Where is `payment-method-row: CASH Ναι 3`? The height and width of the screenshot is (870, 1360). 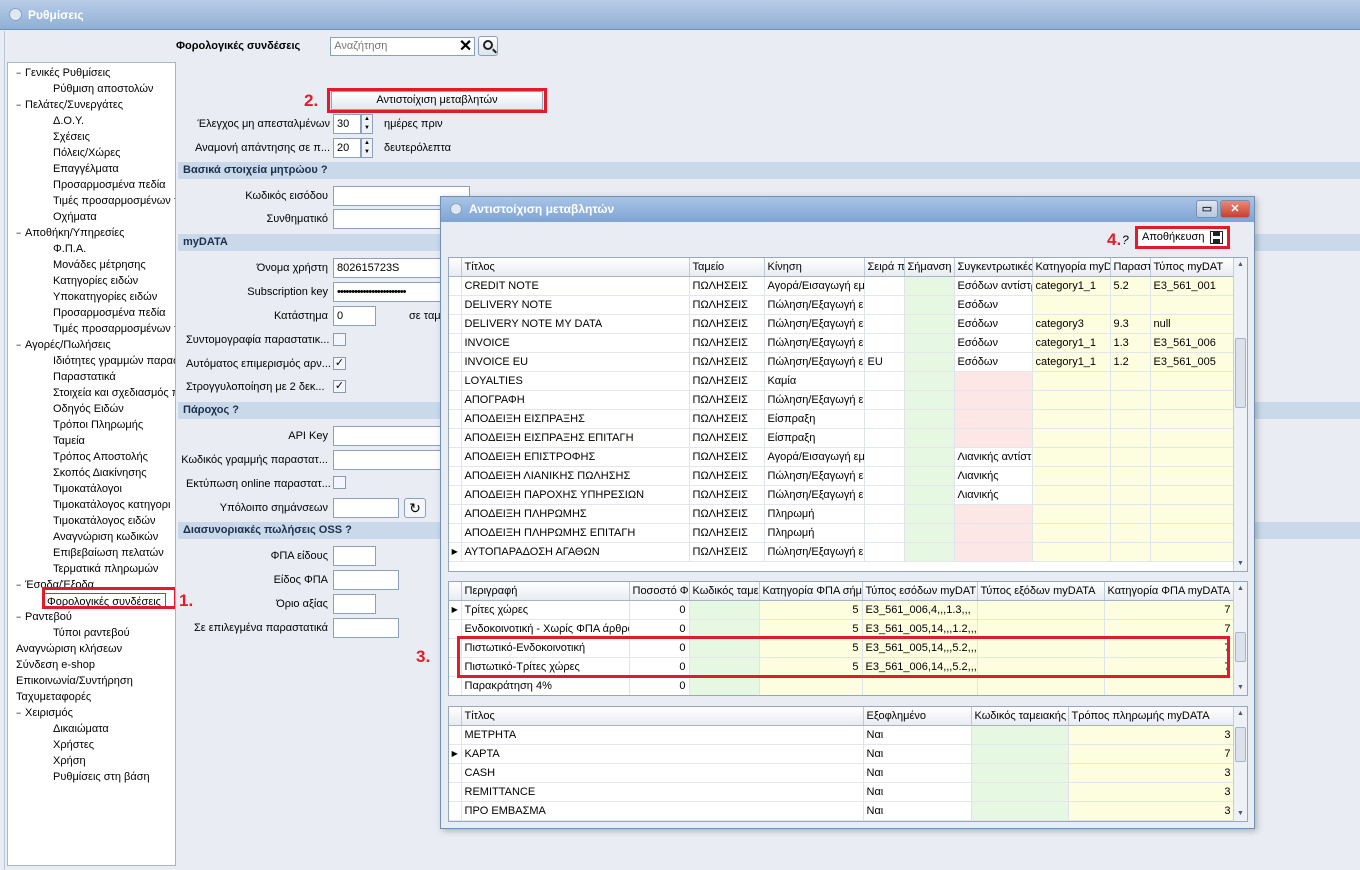 payment-method-row: CASH Ναι 3 is located at coordinates (842, 773).